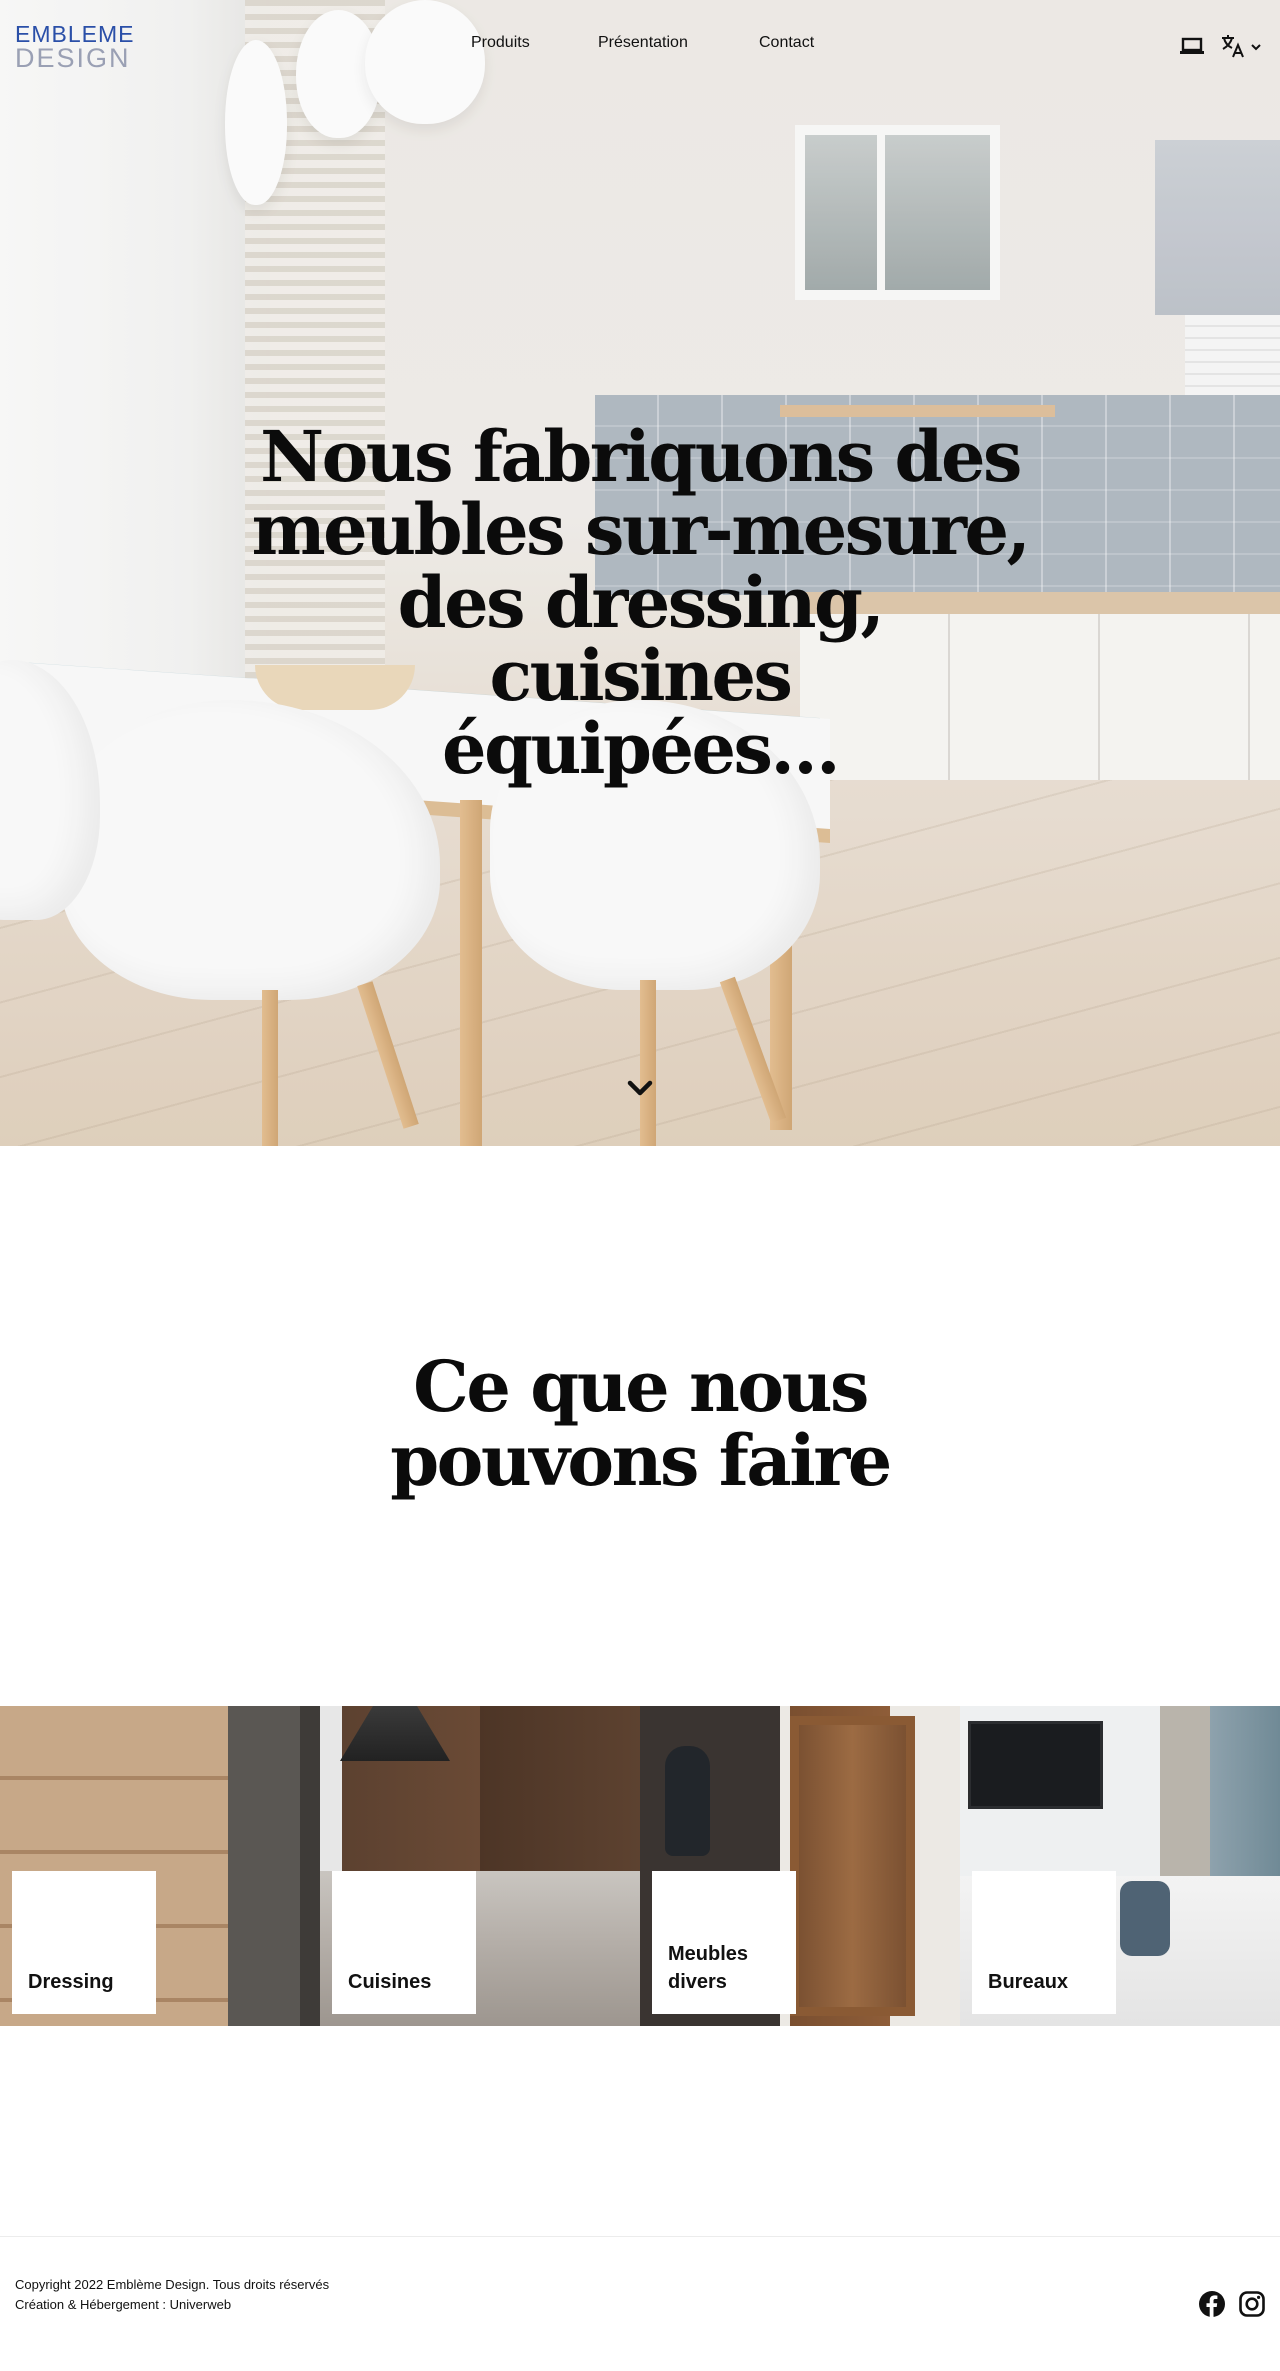 The width and height of the screenshot is (1280, 2371). What do you see at coordinates (641, 1460) in the screenshot?
I see `services-title-line: pouvons faire` at bounding box center [641, 1460].